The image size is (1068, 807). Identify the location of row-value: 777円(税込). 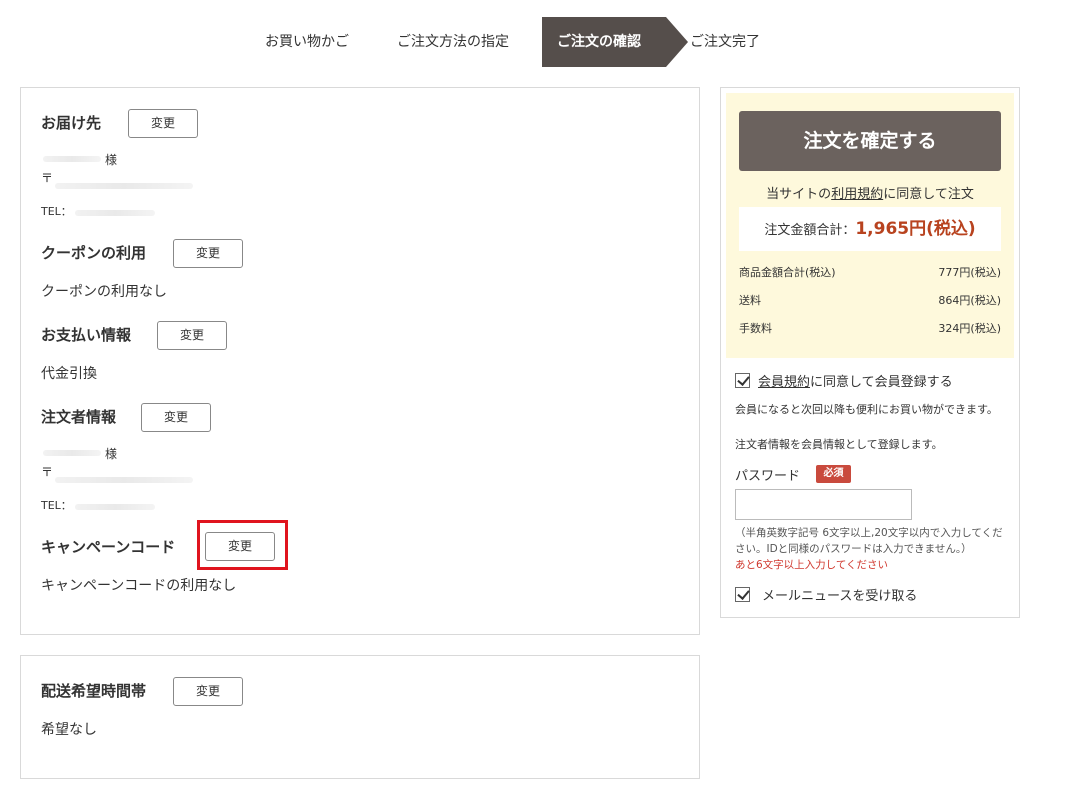
(969, 272).